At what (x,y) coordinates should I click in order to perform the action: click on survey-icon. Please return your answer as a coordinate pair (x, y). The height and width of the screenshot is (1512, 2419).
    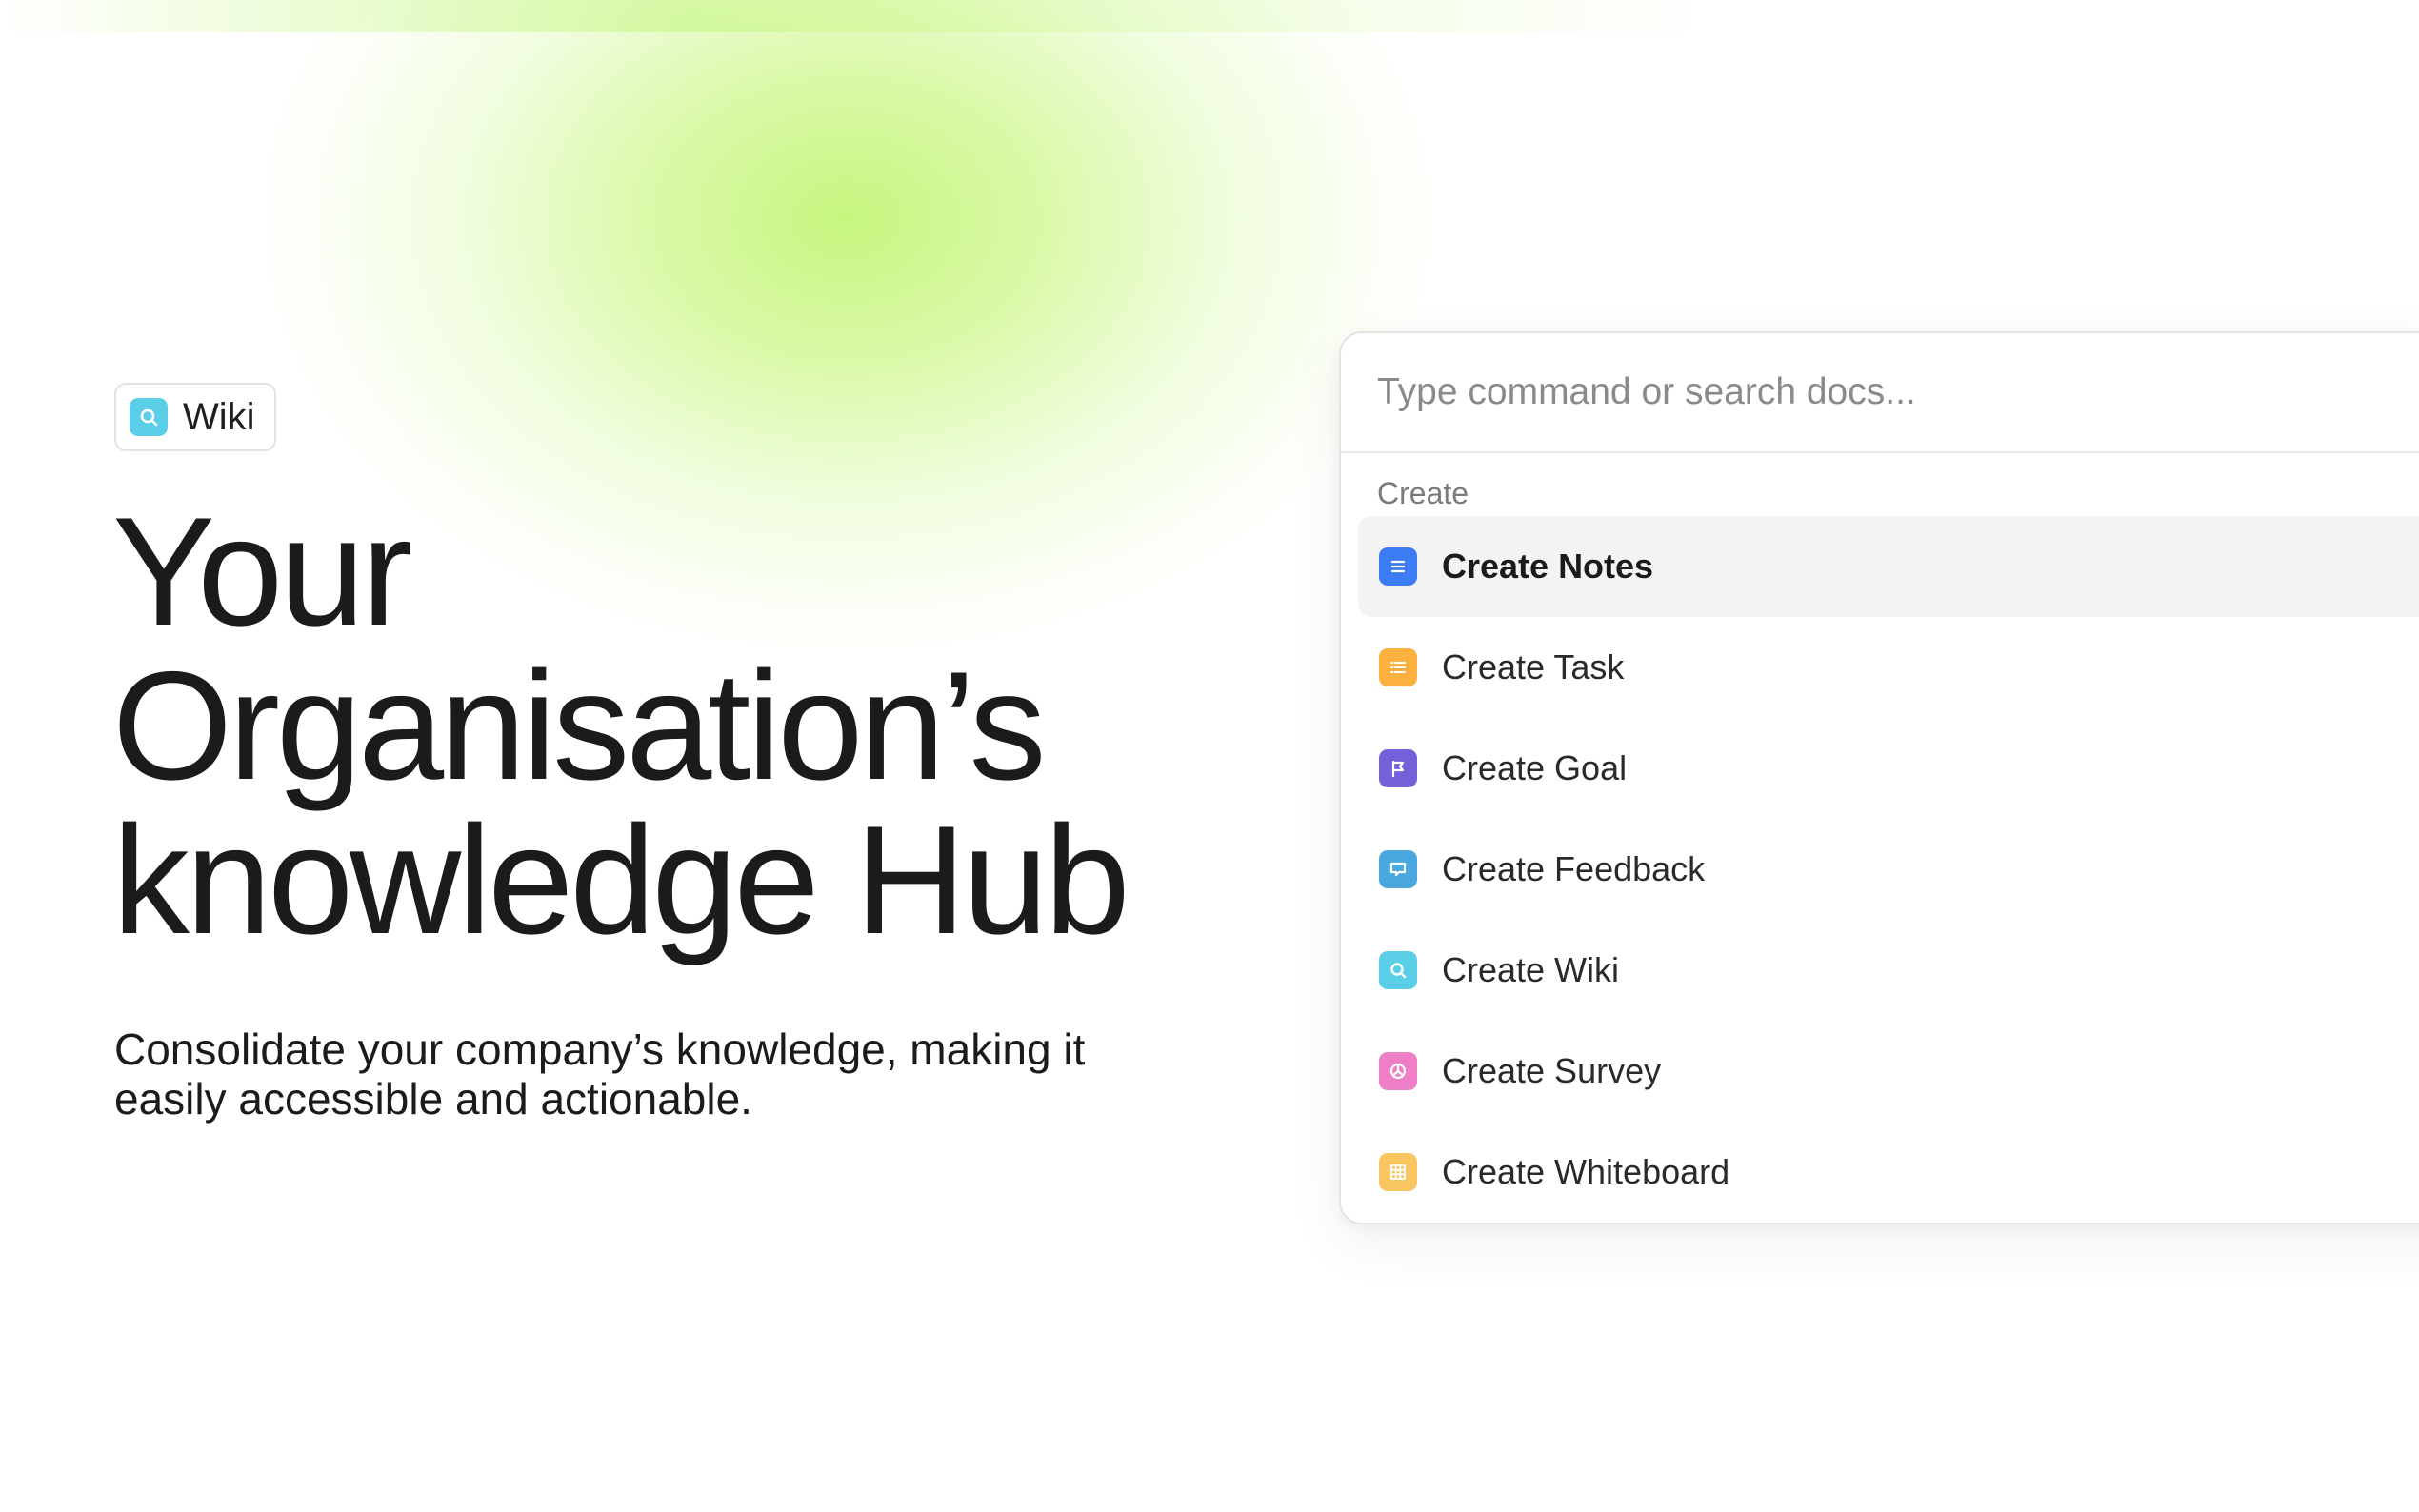
    Looking at the image, I should click on (1398, 1071).